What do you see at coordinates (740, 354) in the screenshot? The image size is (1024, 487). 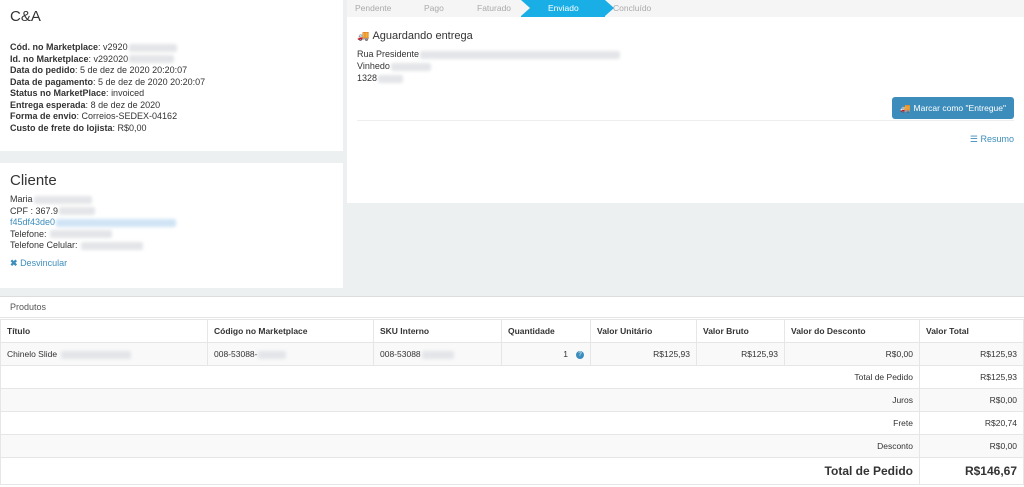 I see `product-gross-value: R$125,93` at bounding box center [740, 354].